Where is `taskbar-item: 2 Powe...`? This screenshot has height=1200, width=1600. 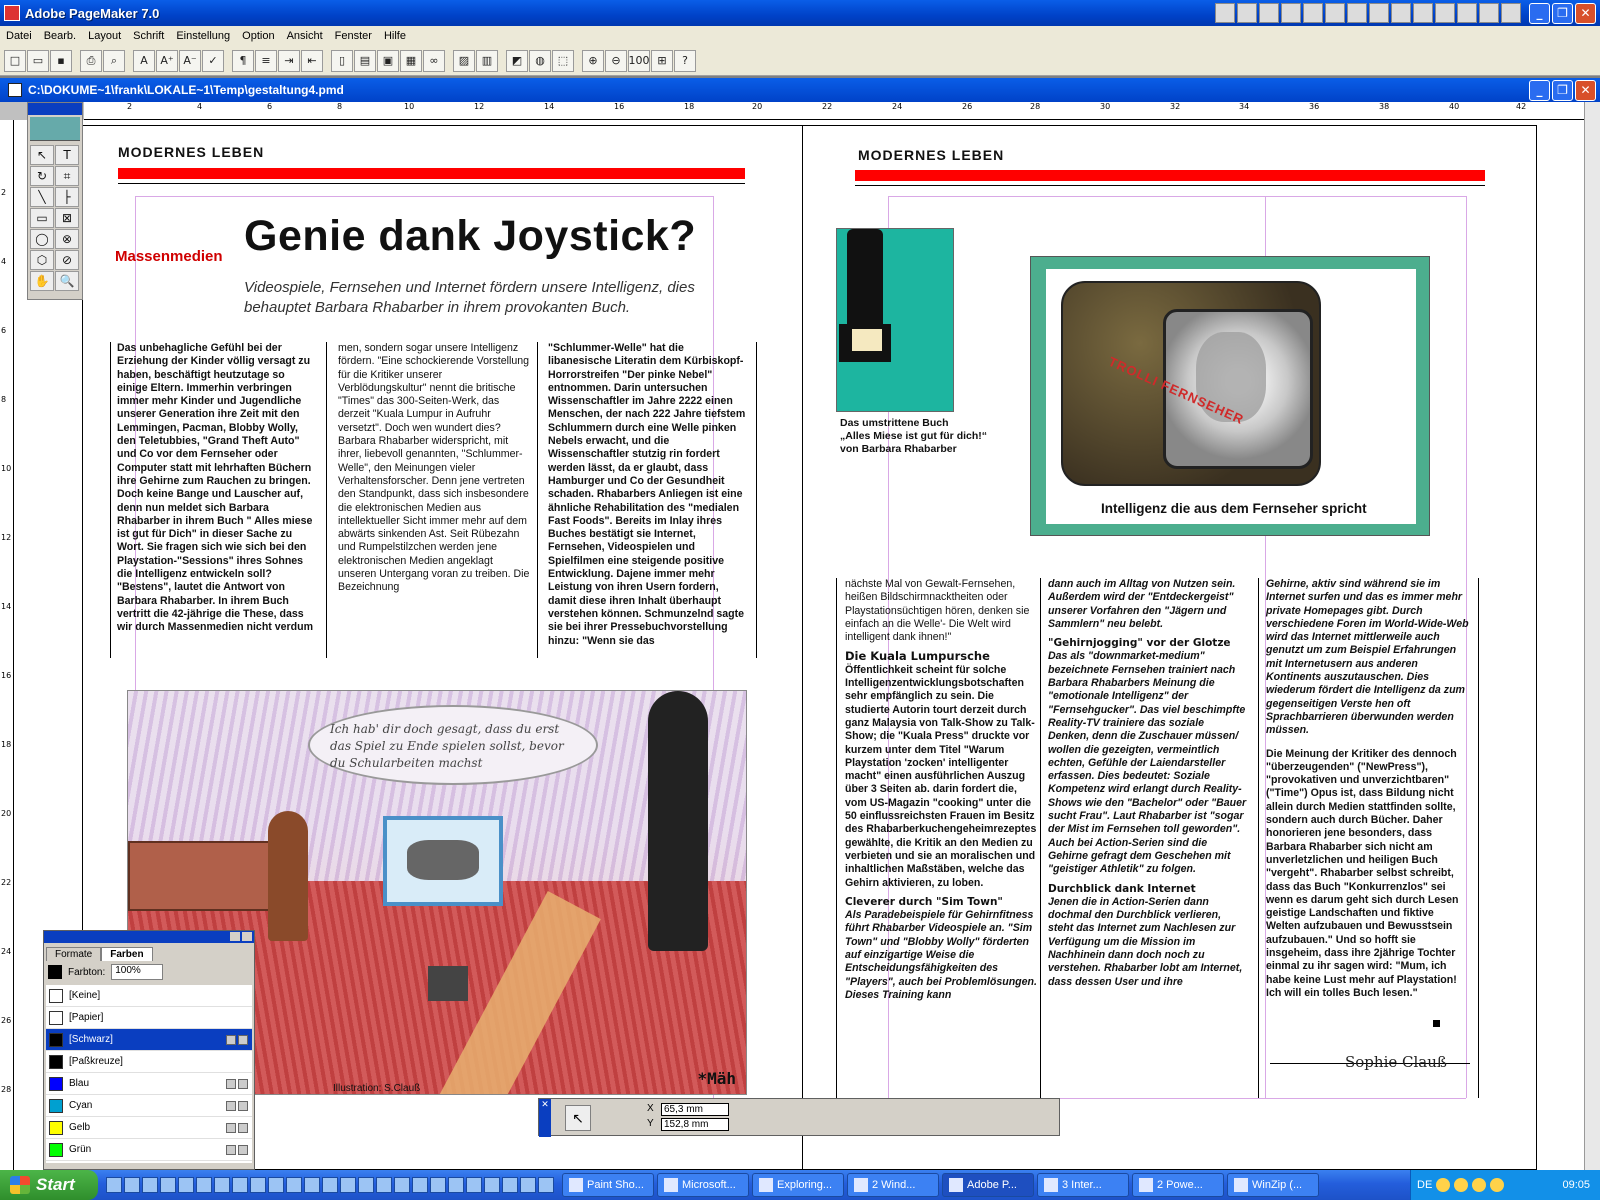 taskbar-item: 2 Powe... is located at coordinates (1178, 1185).